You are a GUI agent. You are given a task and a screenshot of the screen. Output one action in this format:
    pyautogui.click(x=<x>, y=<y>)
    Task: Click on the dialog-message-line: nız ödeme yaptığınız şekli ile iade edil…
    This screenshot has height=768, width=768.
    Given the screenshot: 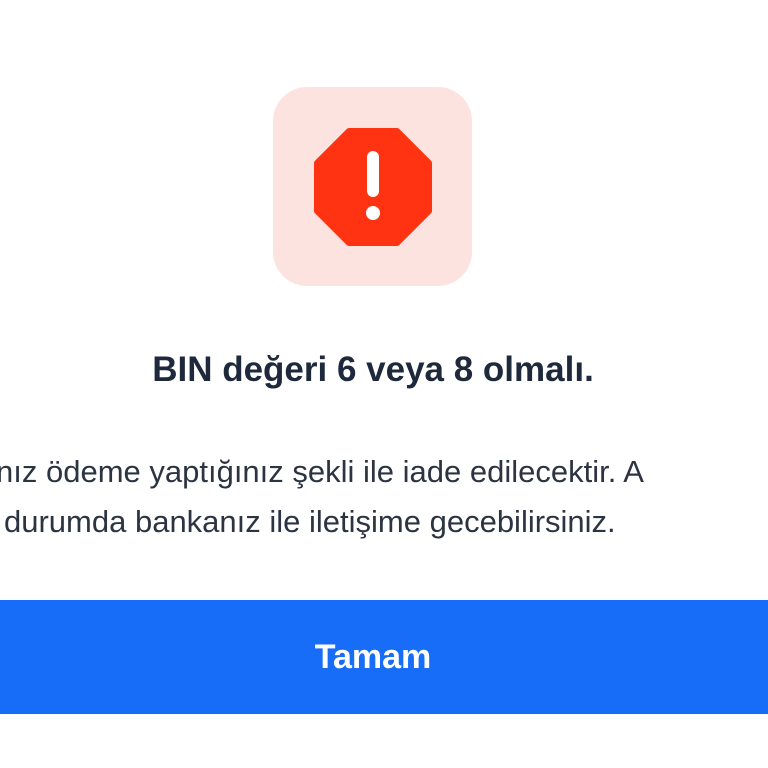 What is the action you would take?
    pyautogui.click(x=322, y=471)
    